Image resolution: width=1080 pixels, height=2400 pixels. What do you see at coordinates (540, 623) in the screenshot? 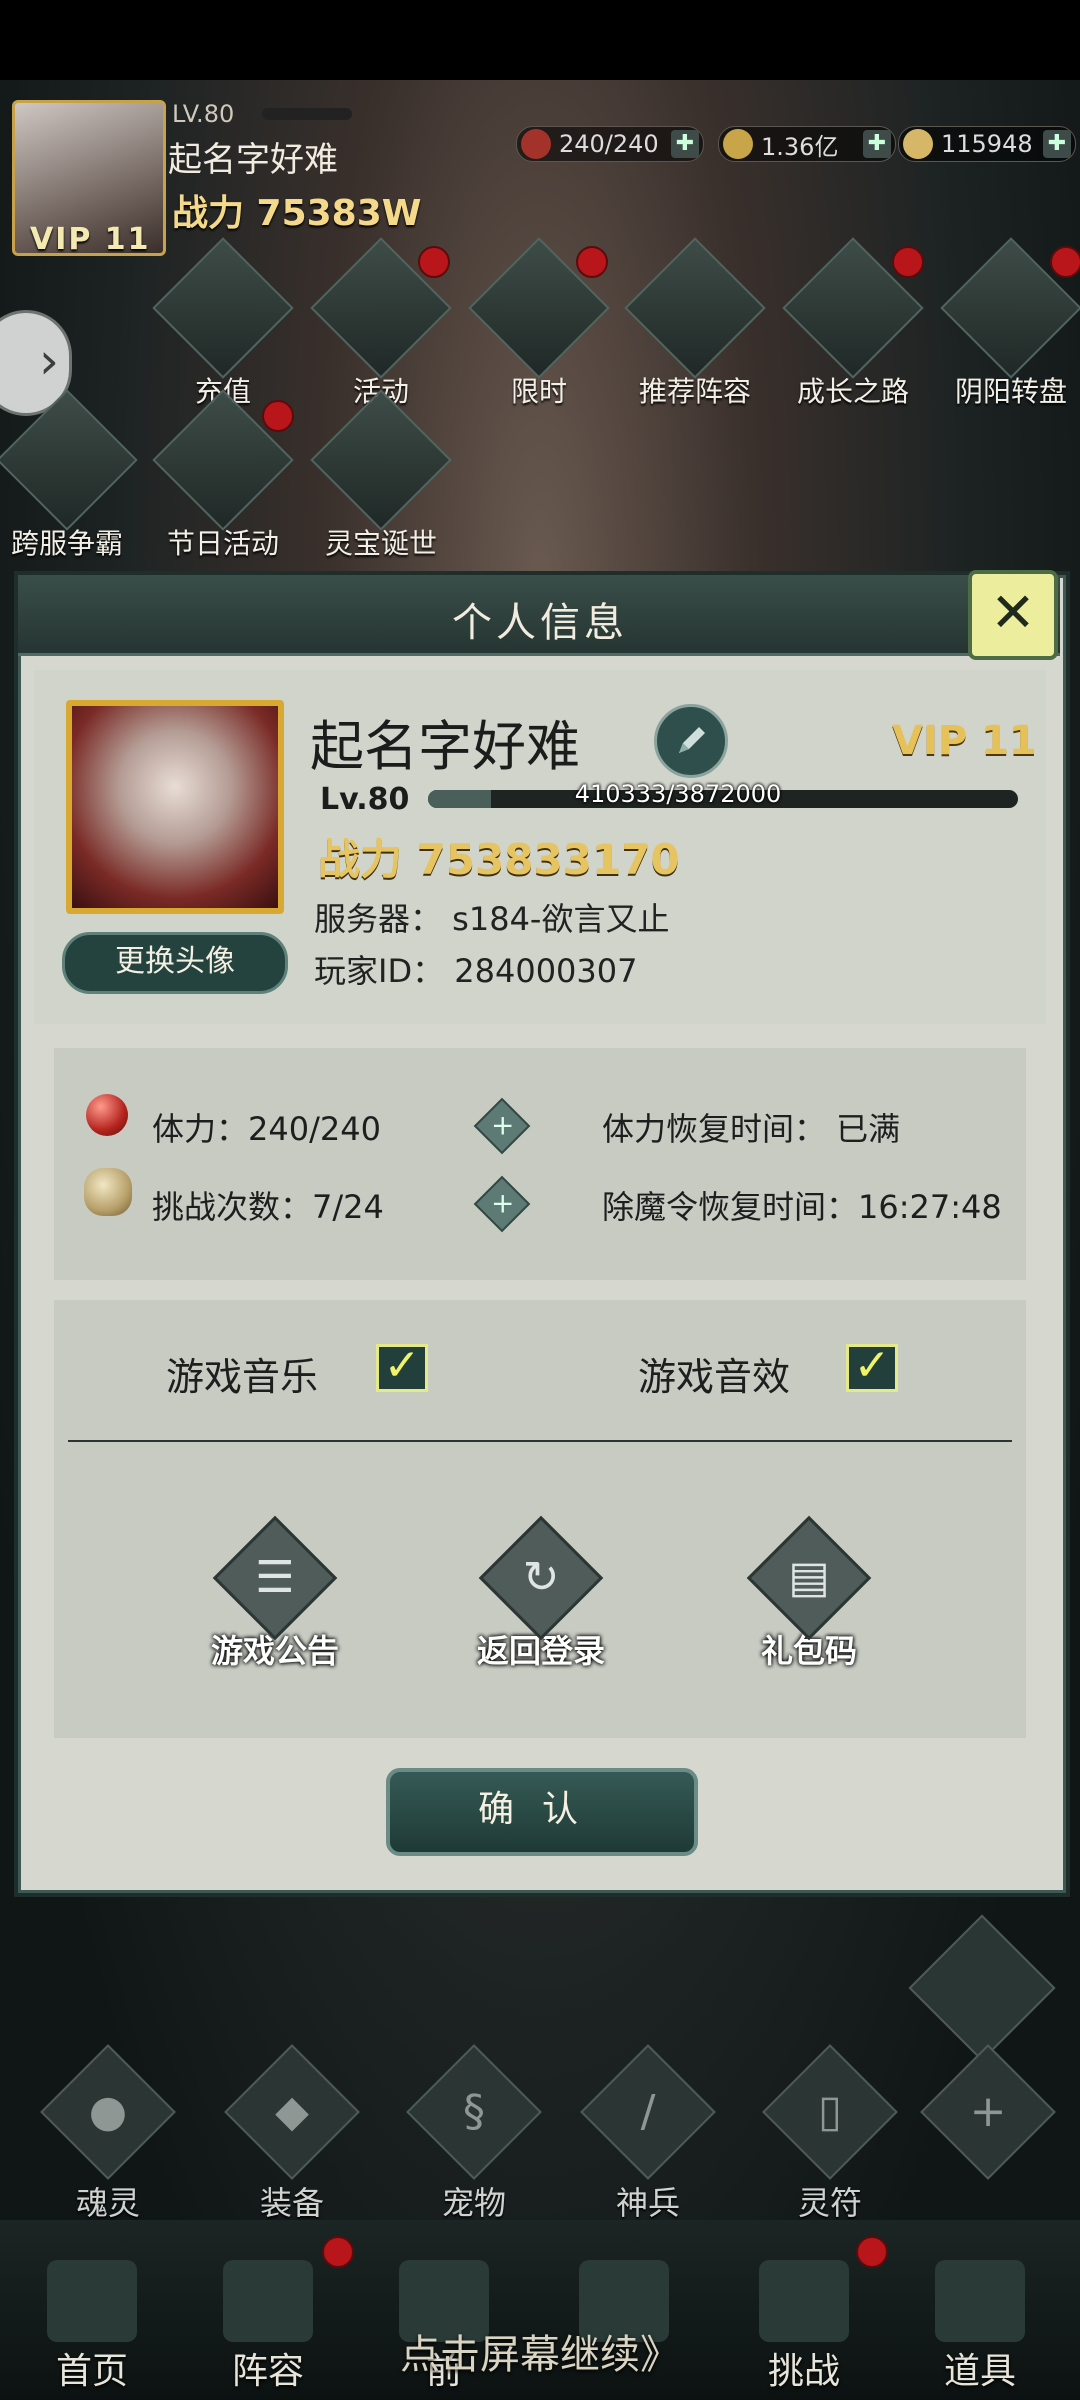
I see `dialog-title: 个人信息` at bounding box center [540, 623].